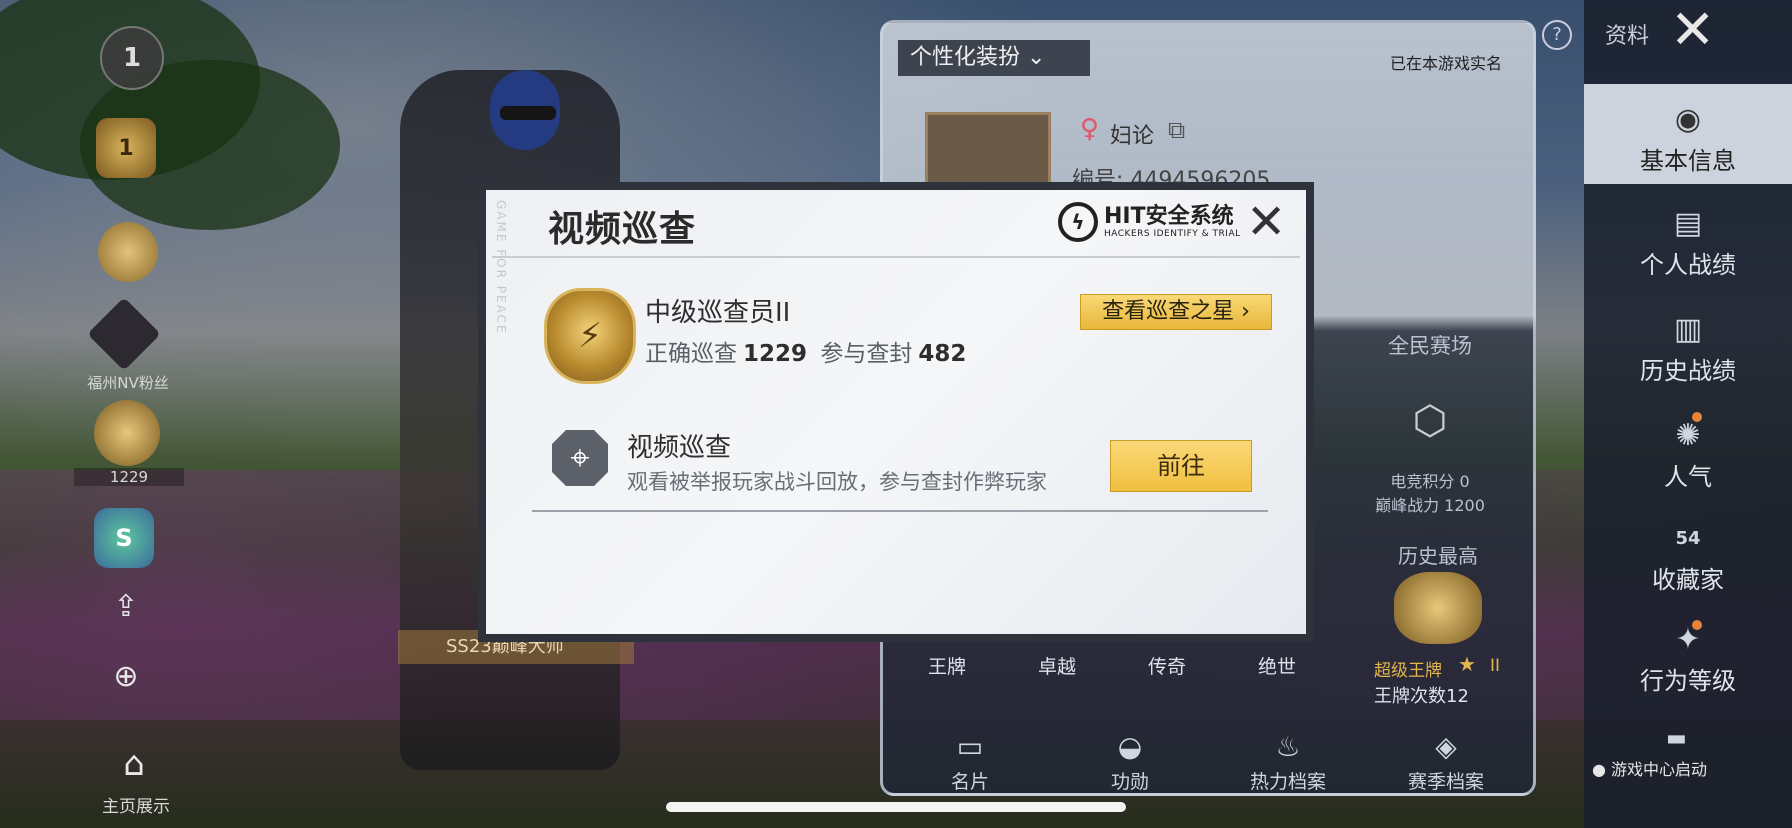 The image size is (1792, 828). What do you see at coordinates (136, 804) in the screenshot?
I see `home-showcase-label: 主页展示` at bounding box center [136, 804].